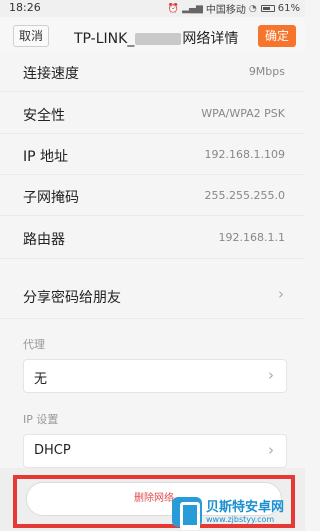 This screenshot has width=320, height=531. I want to click on watermark-text: 贝斯特安卓网 www.zjbstyy.com, so click(245, 512).